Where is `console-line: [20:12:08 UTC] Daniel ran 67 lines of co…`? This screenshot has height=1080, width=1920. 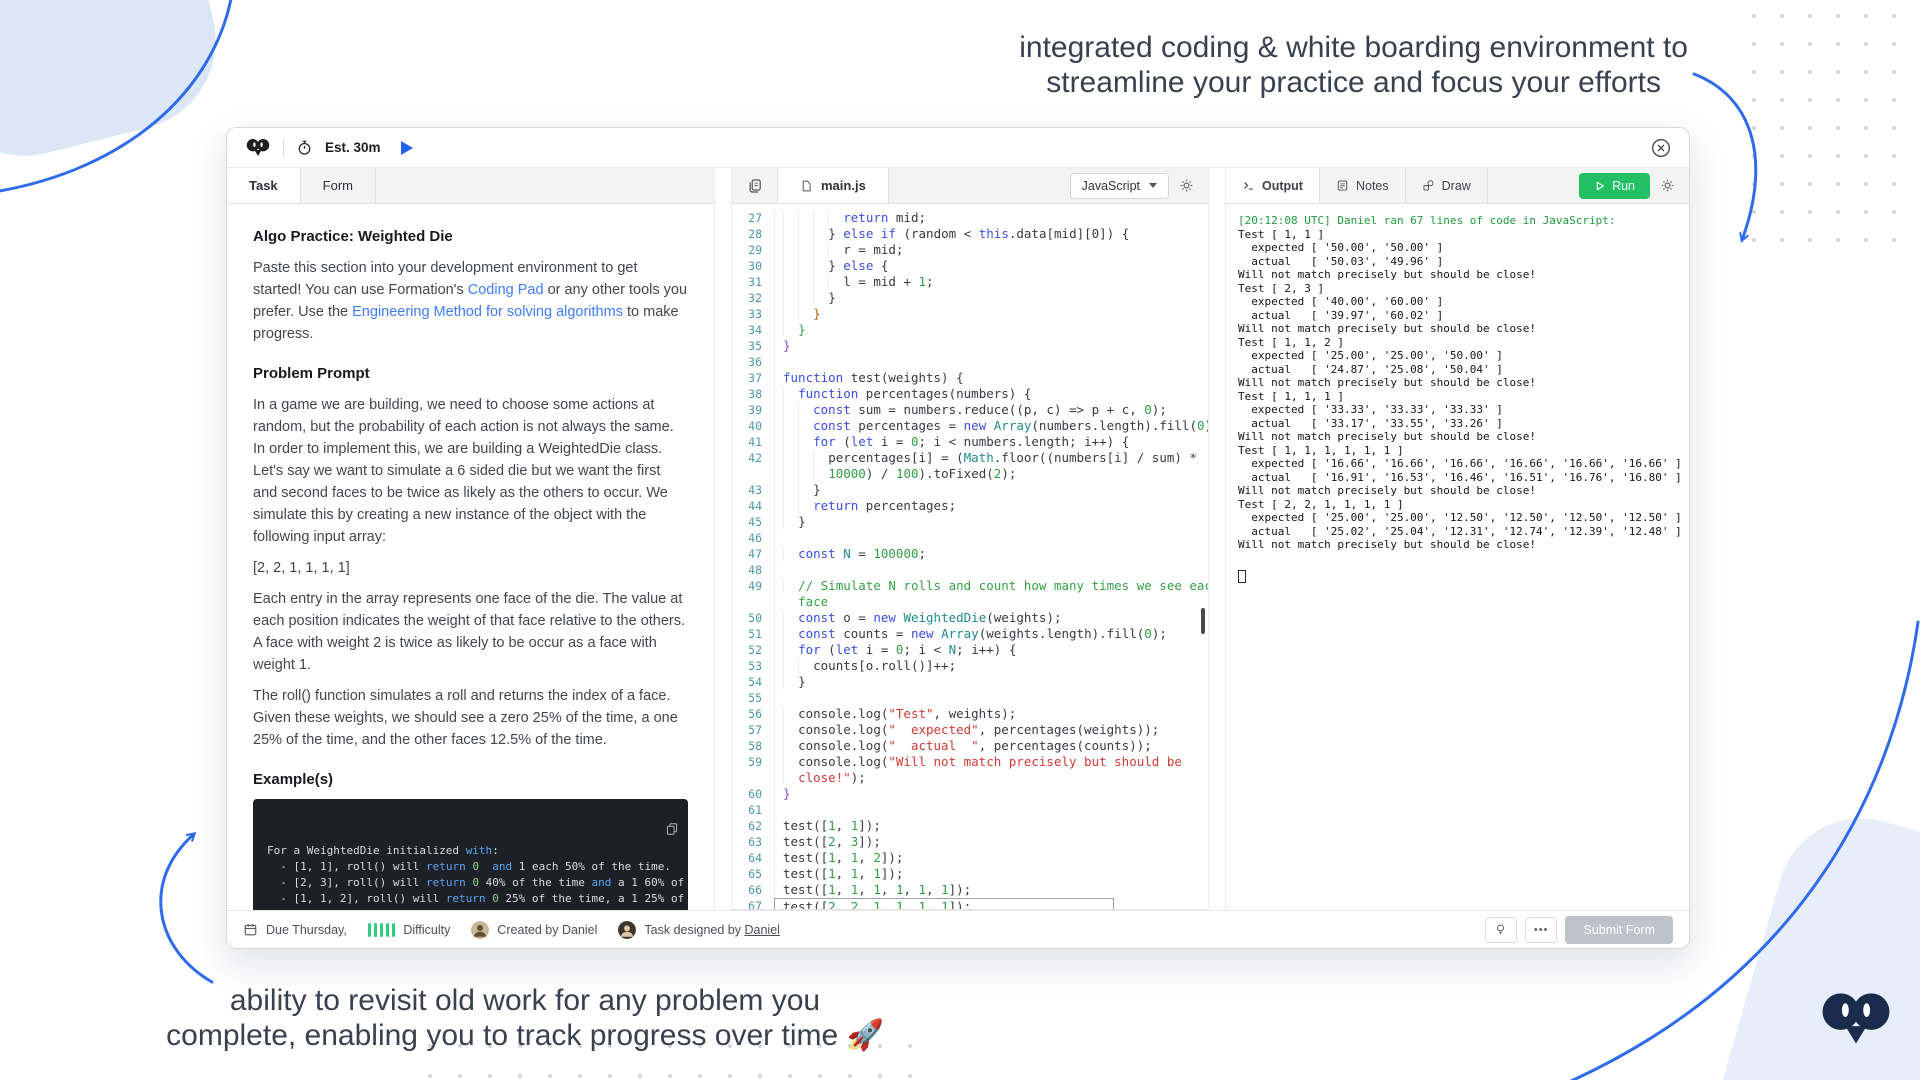 console-line: [20:12:08 UTC] Daniel ran 67 lines of co… is located at coordinates (1427, 220).